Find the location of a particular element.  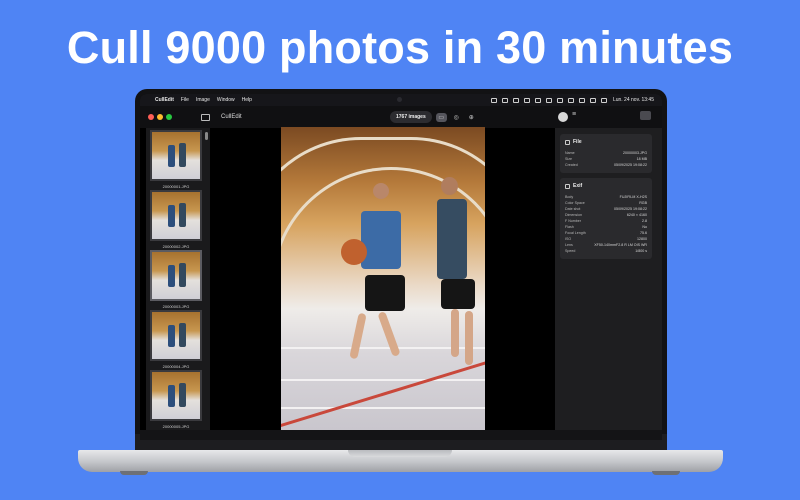

filmstrip-item: 20000001.JPG is located at coordinates (176, 159).